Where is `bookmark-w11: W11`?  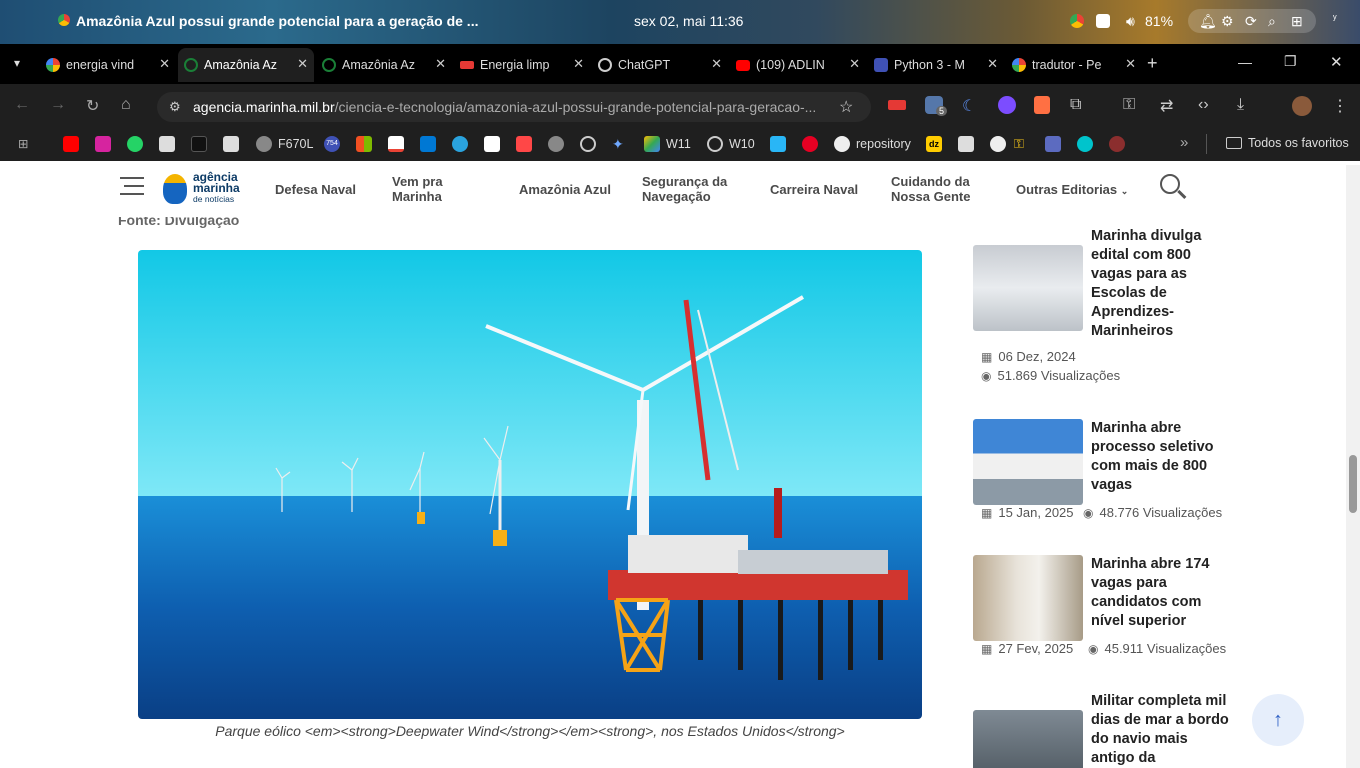
bookmark-w11: W11 is located at coordinates (667, 144).